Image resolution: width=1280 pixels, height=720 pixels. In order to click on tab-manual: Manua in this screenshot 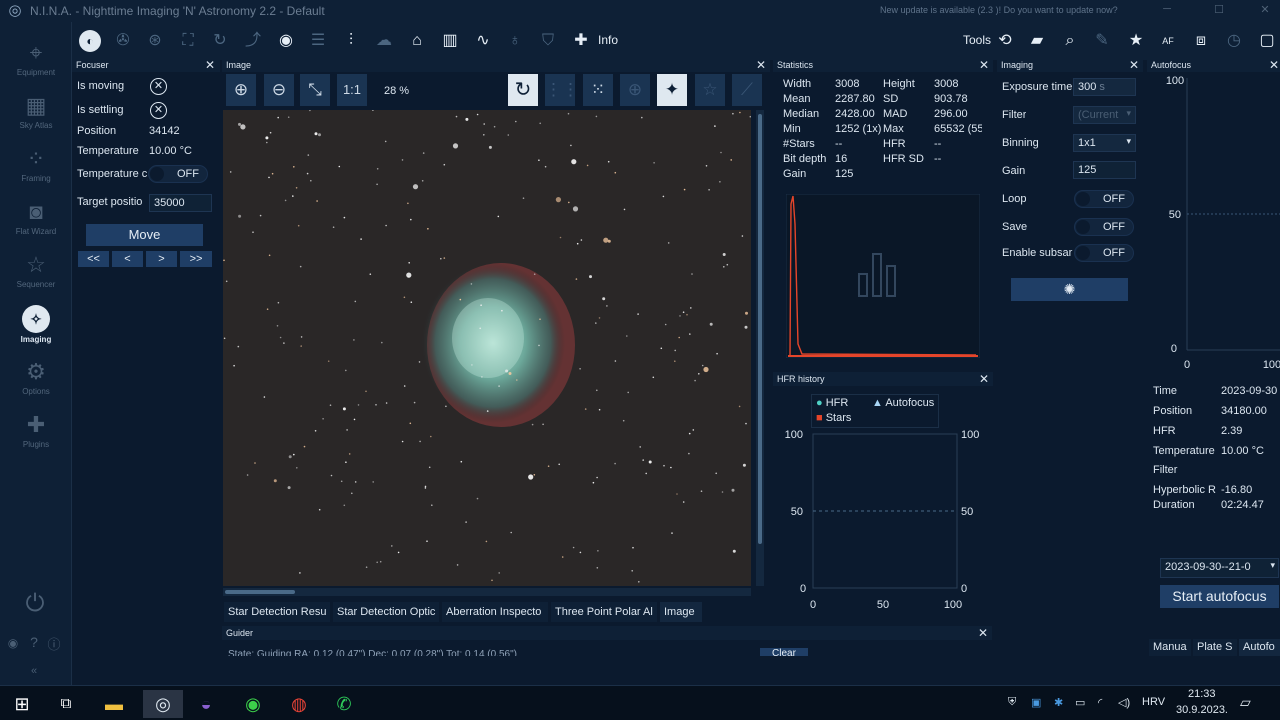, I will do `click(1170, 647)`.